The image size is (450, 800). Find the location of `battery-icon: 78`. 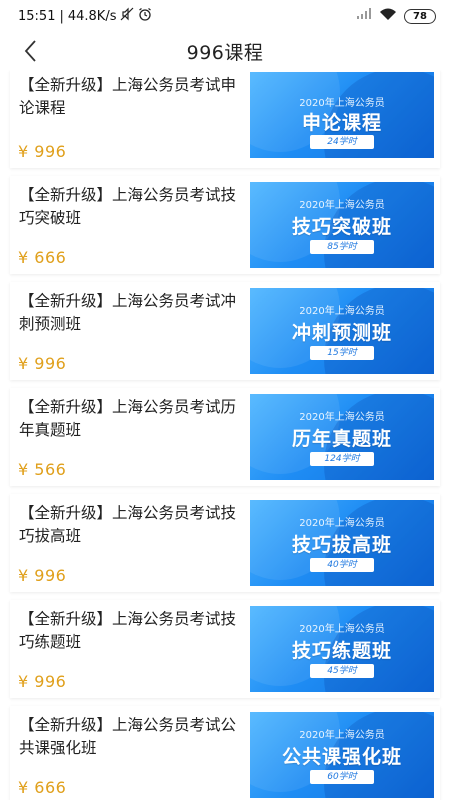

battery-icon: 78 is located at coordinates (420, 16).